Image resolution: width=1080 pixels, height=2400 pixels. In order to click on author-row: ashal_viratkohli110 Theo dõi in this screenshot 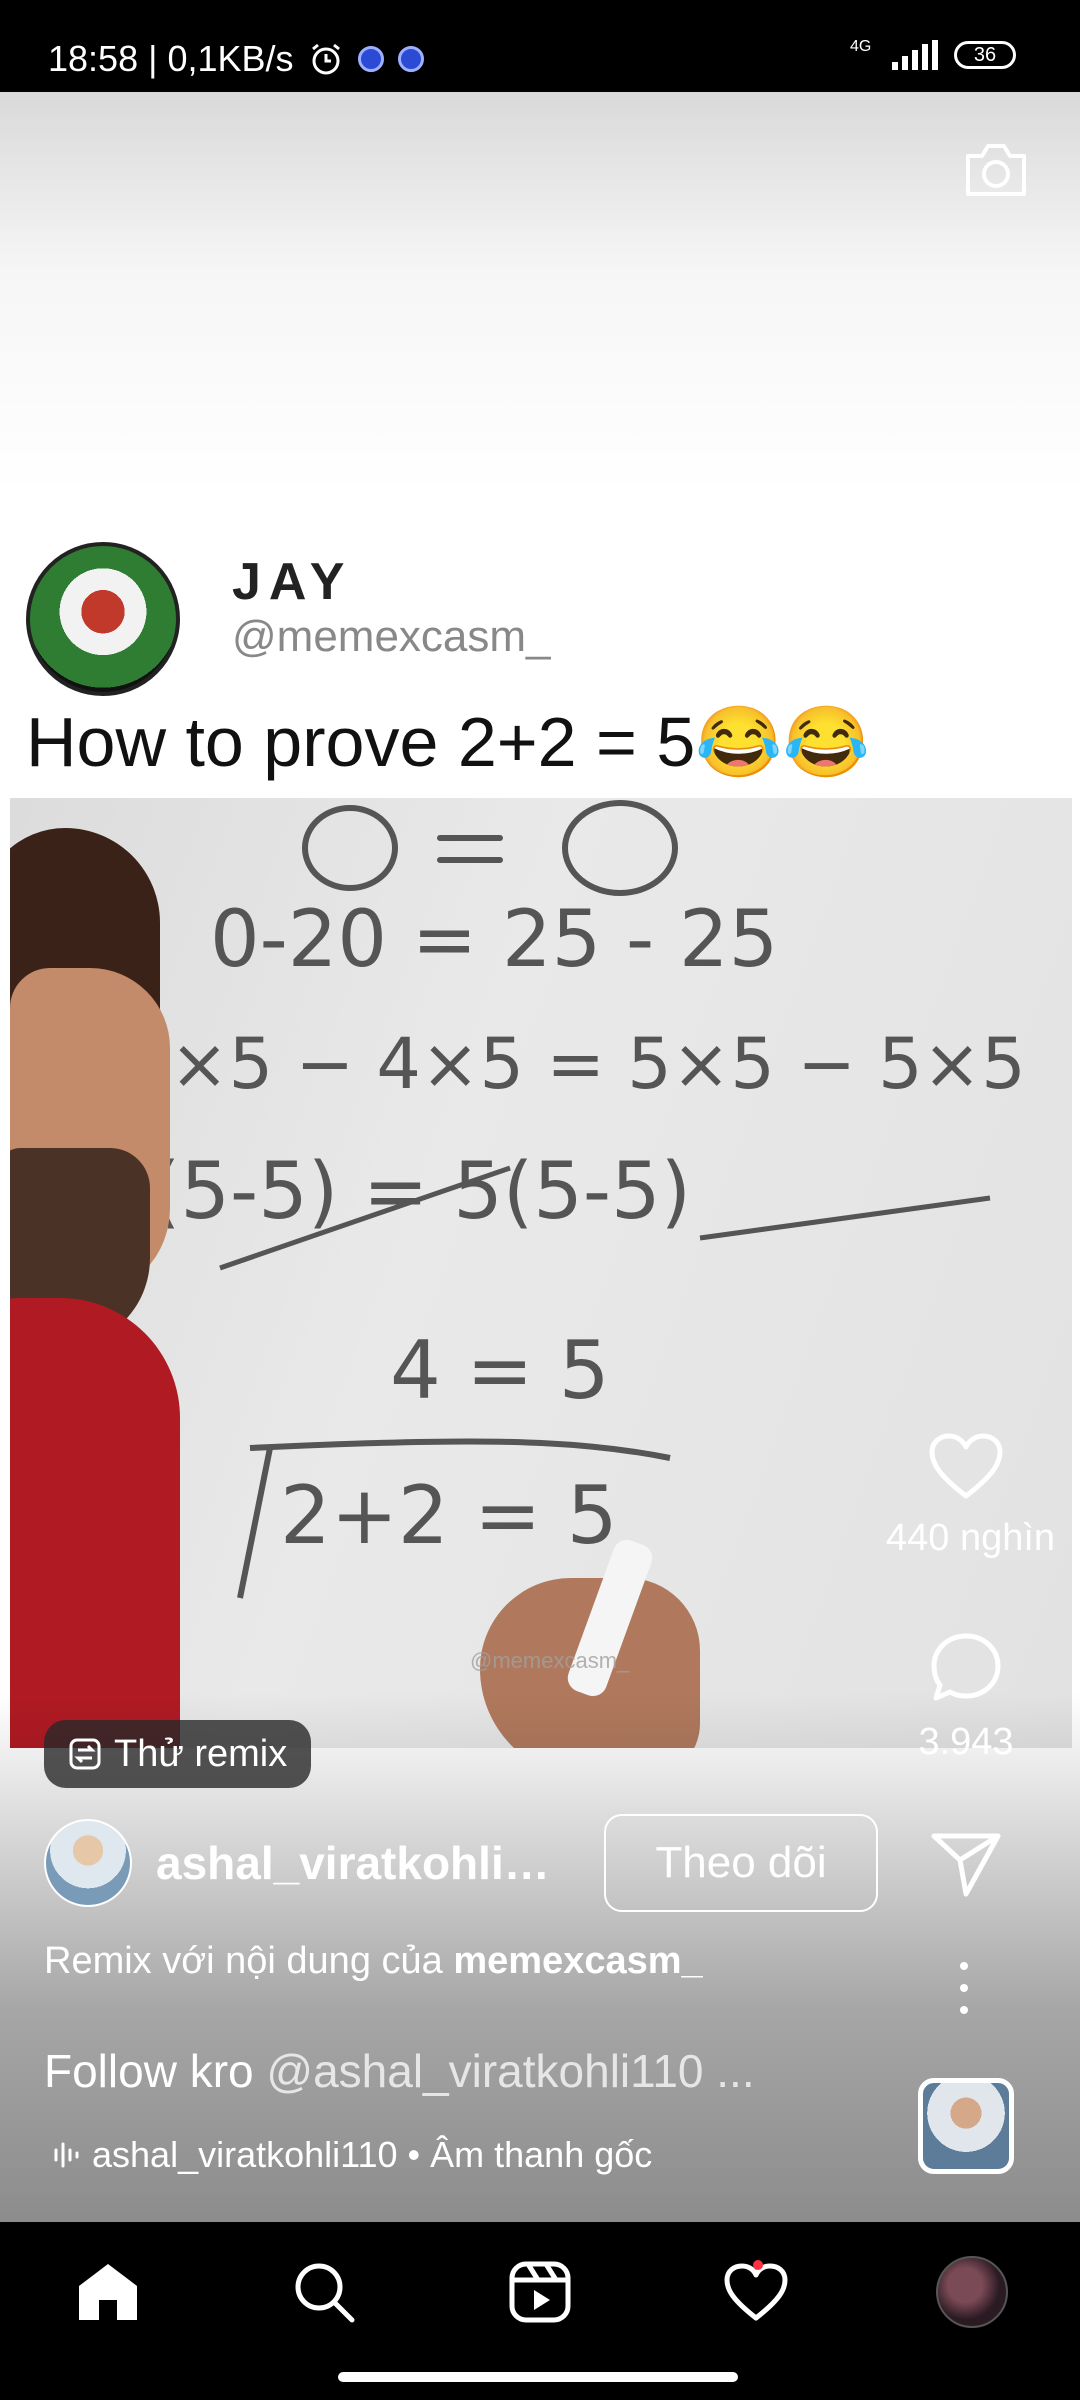, I will do `click(461, 1863)`.